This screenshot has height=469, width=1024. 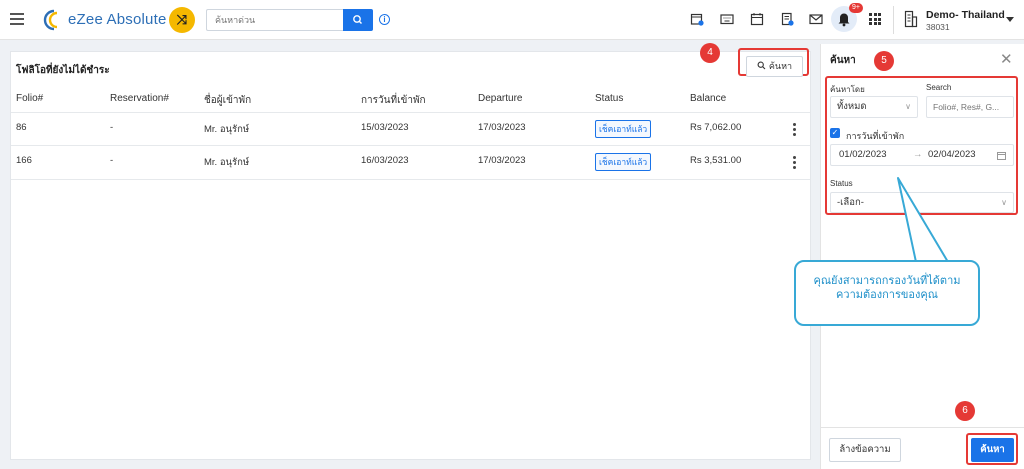 I want to click on row1-balance: Rs 7,062.00, so click(x=716, y=127).